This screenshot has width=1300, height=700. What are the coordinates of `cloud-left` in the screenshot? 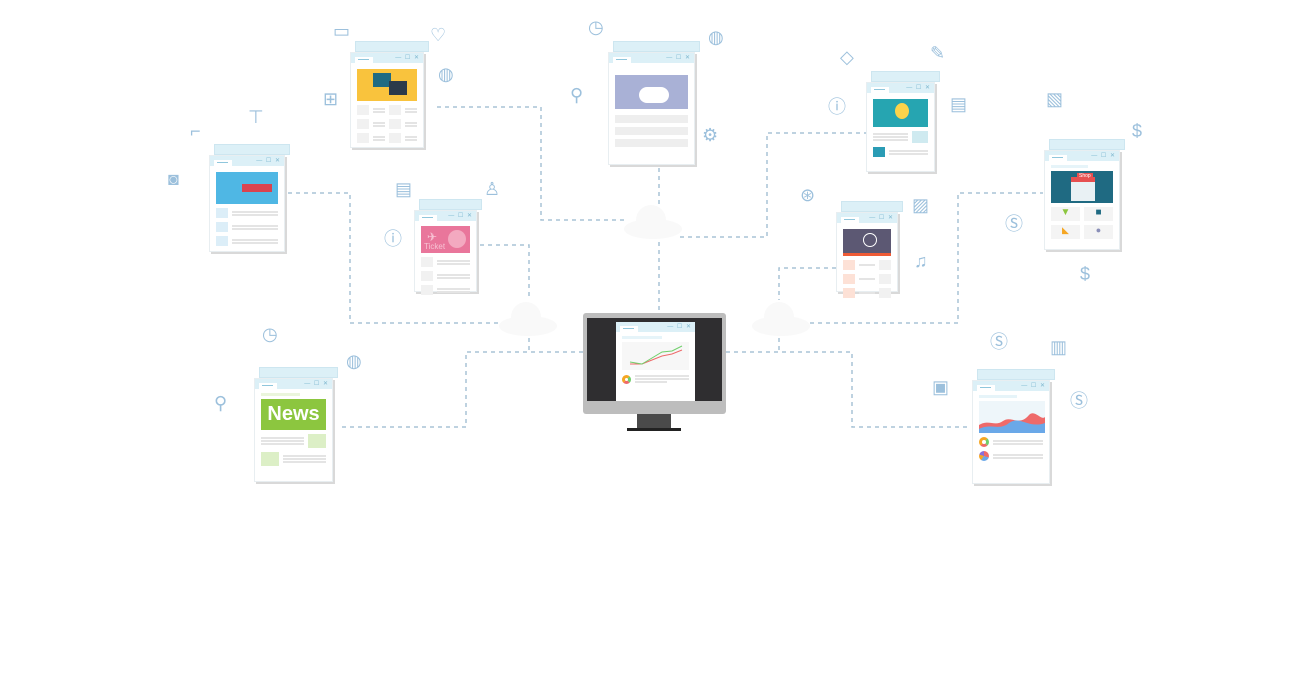 It's located at (528, 319).